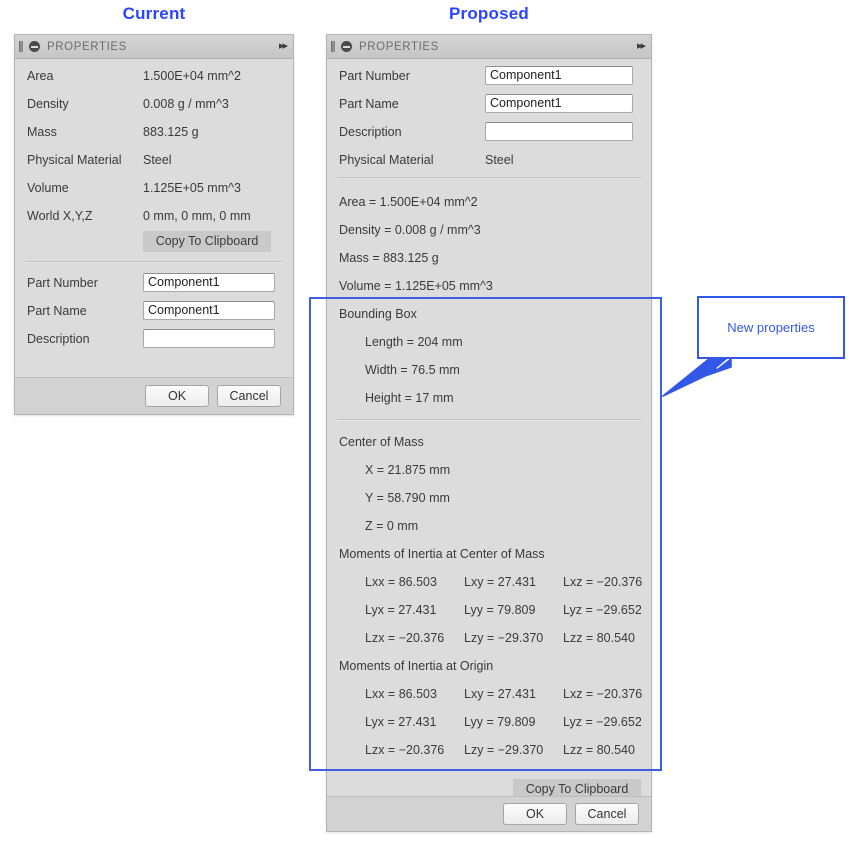 This screenshot has width=852, height=865. I want to click on property-row: Volume 1.125E+05 mm^3, so click(155, 188).